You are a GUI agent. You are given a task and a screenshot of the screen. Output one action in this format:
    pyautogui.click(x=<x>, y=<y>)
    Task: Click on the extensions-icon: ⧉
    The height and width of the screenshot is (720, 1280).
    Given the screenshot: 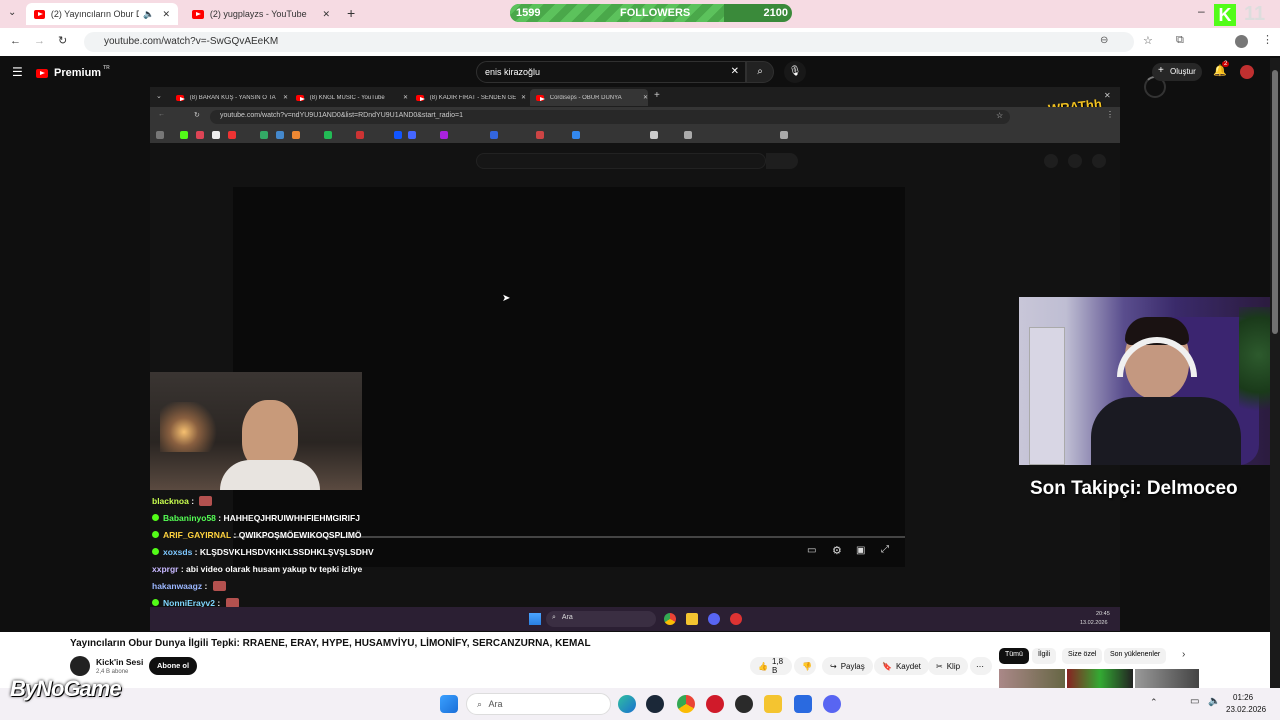 What is the action you would take?
    pyautogui.click(x=1180, y=40)
    